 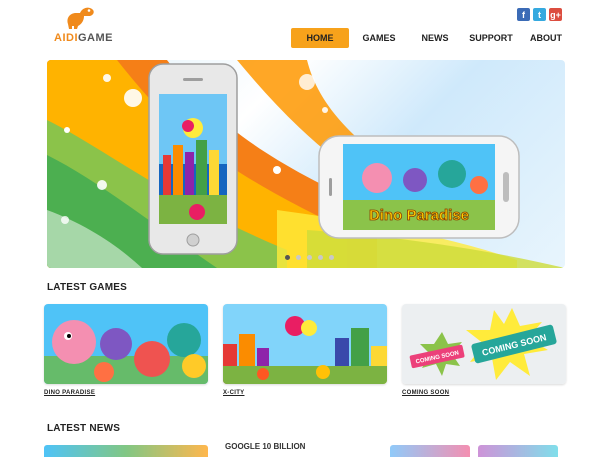 I want to click on game-card-x-city, so click(x=305, y=344).